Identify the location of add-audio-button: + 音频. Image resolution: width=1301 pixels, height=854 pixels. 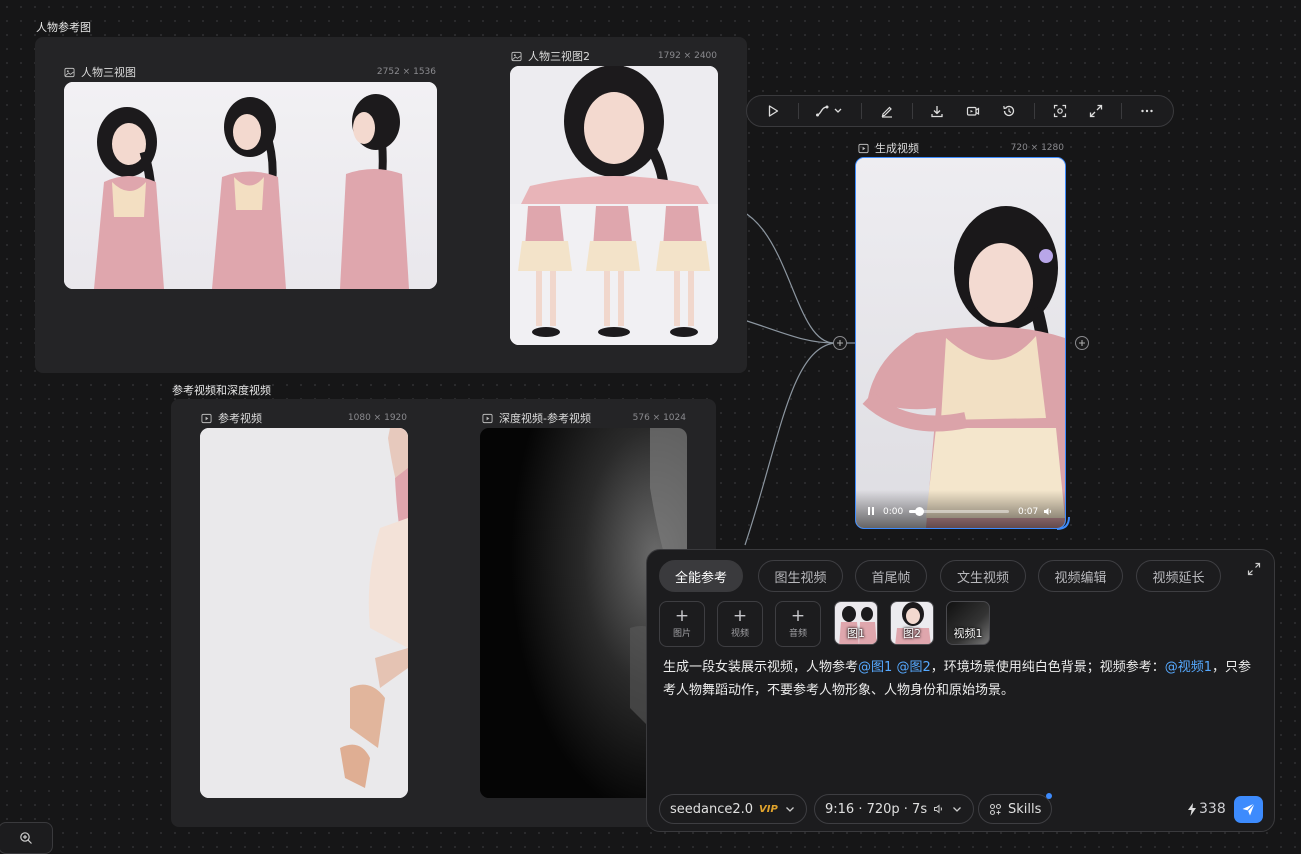
(798, 624).